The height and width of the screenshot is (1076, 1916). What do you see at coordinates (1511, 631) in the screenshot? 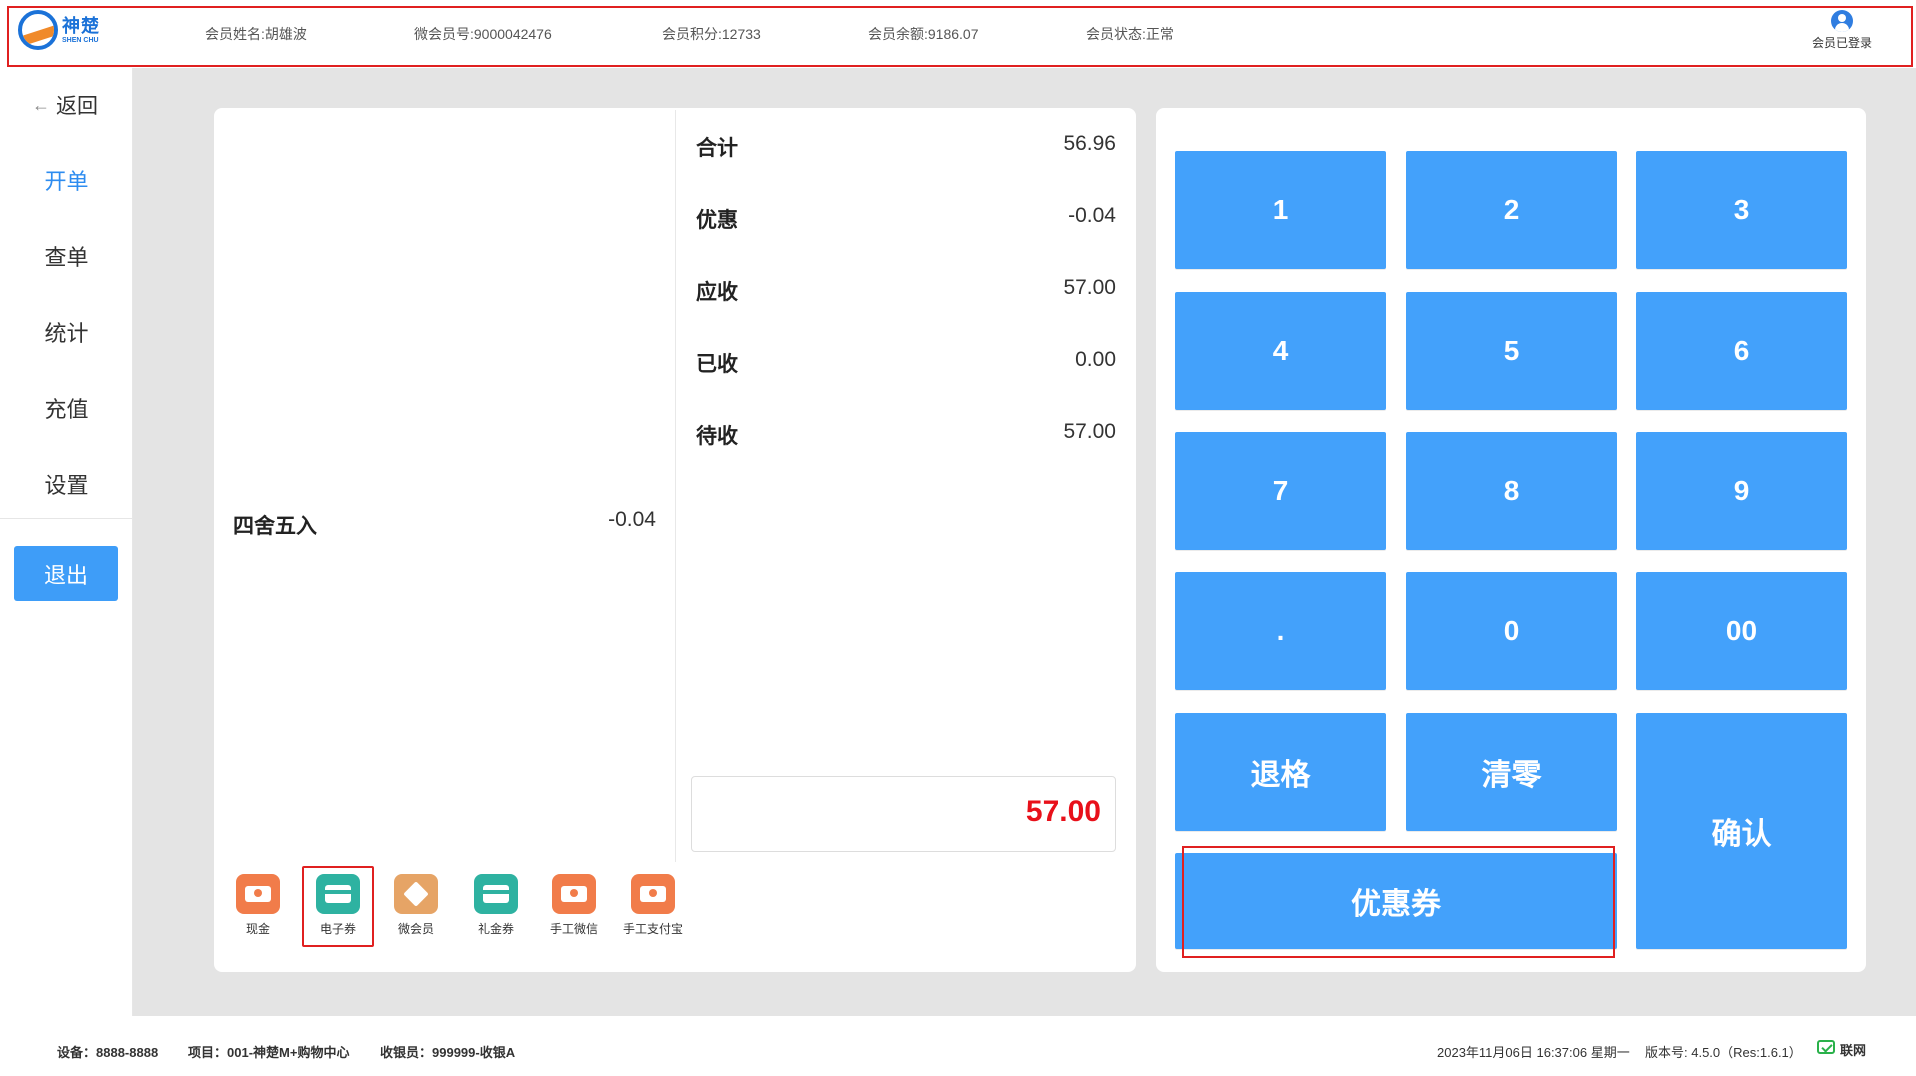
I see `key-0: 0` at bounding box center [1511, 631].